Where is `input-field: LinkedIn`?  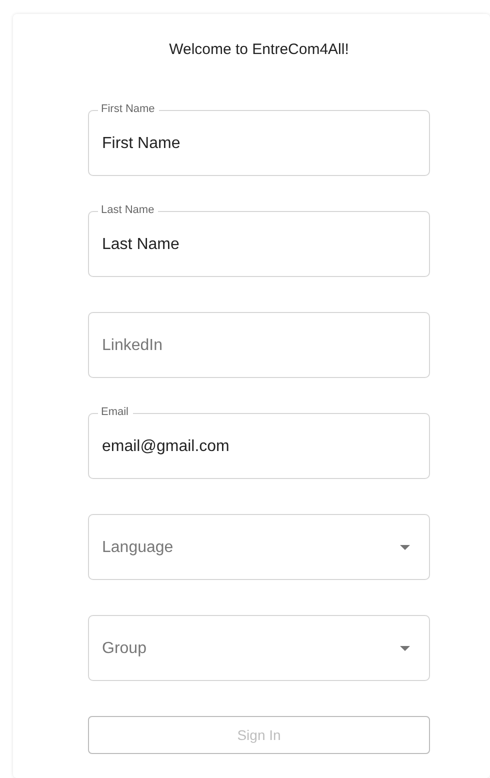 input-field: LinkedIn is located at coordinates (259, 345).